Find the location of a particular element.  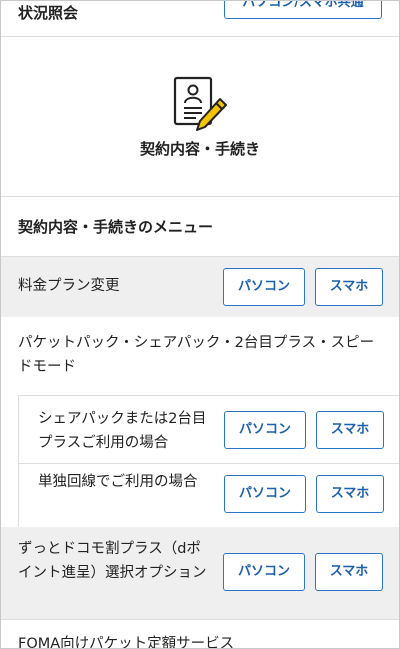

share-pack-row: シェアパックまたは2台目プラスご利用の場合 パソコン スマホ is located at coordinates (209, 429).